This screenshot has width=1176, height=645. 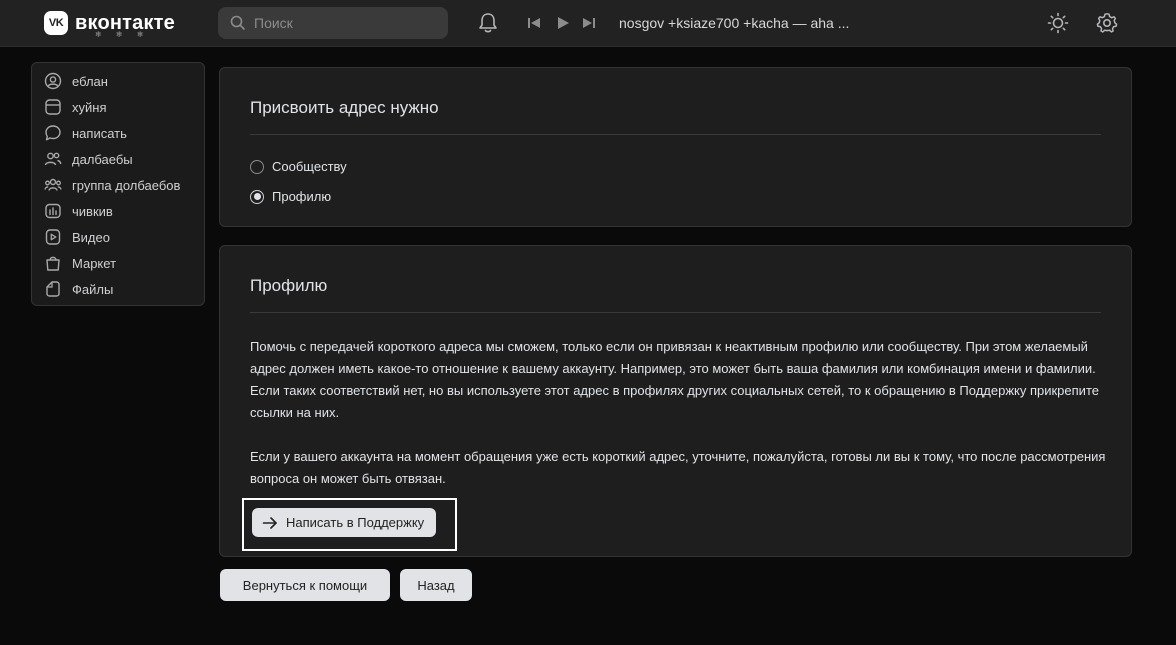 What do you see at coordinates (1058, 23) in the screenshot?
I see `theme-sun-icon` at bounding box center [1058, 23].